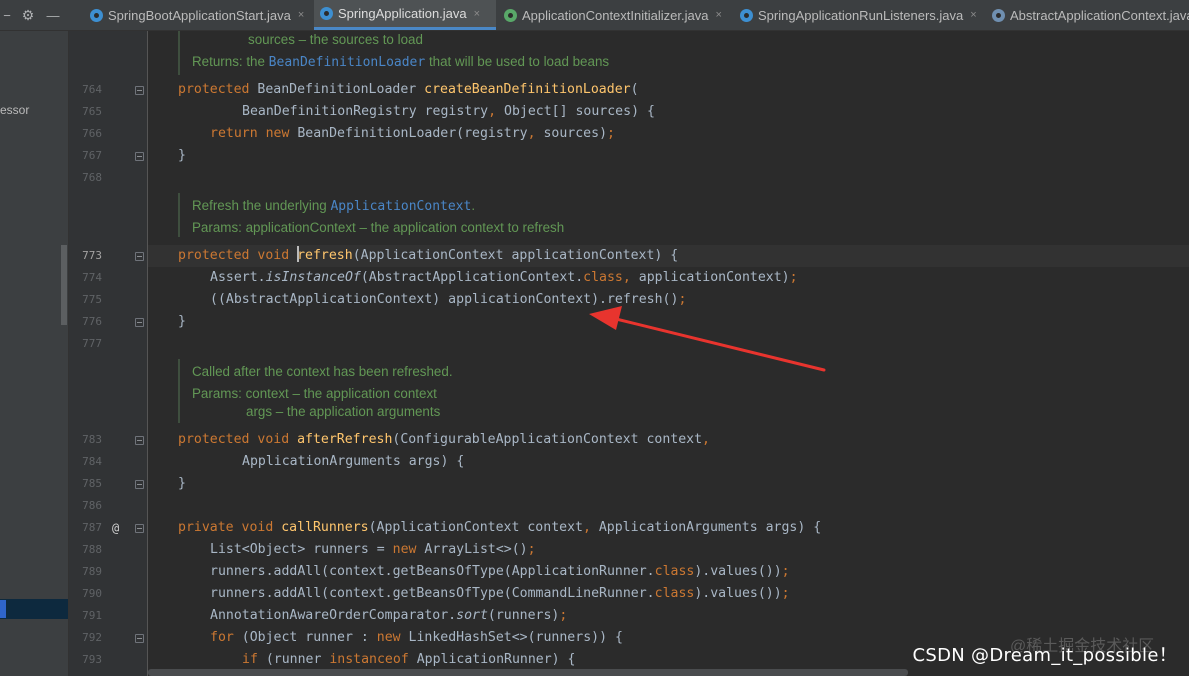 Image resolution: width=1189 pixels, height=676 pixels. What do you see at coordinates (305, 637) in the screenshot?
I see `code-text: (Object runner :` at bounding box center [305, 637].